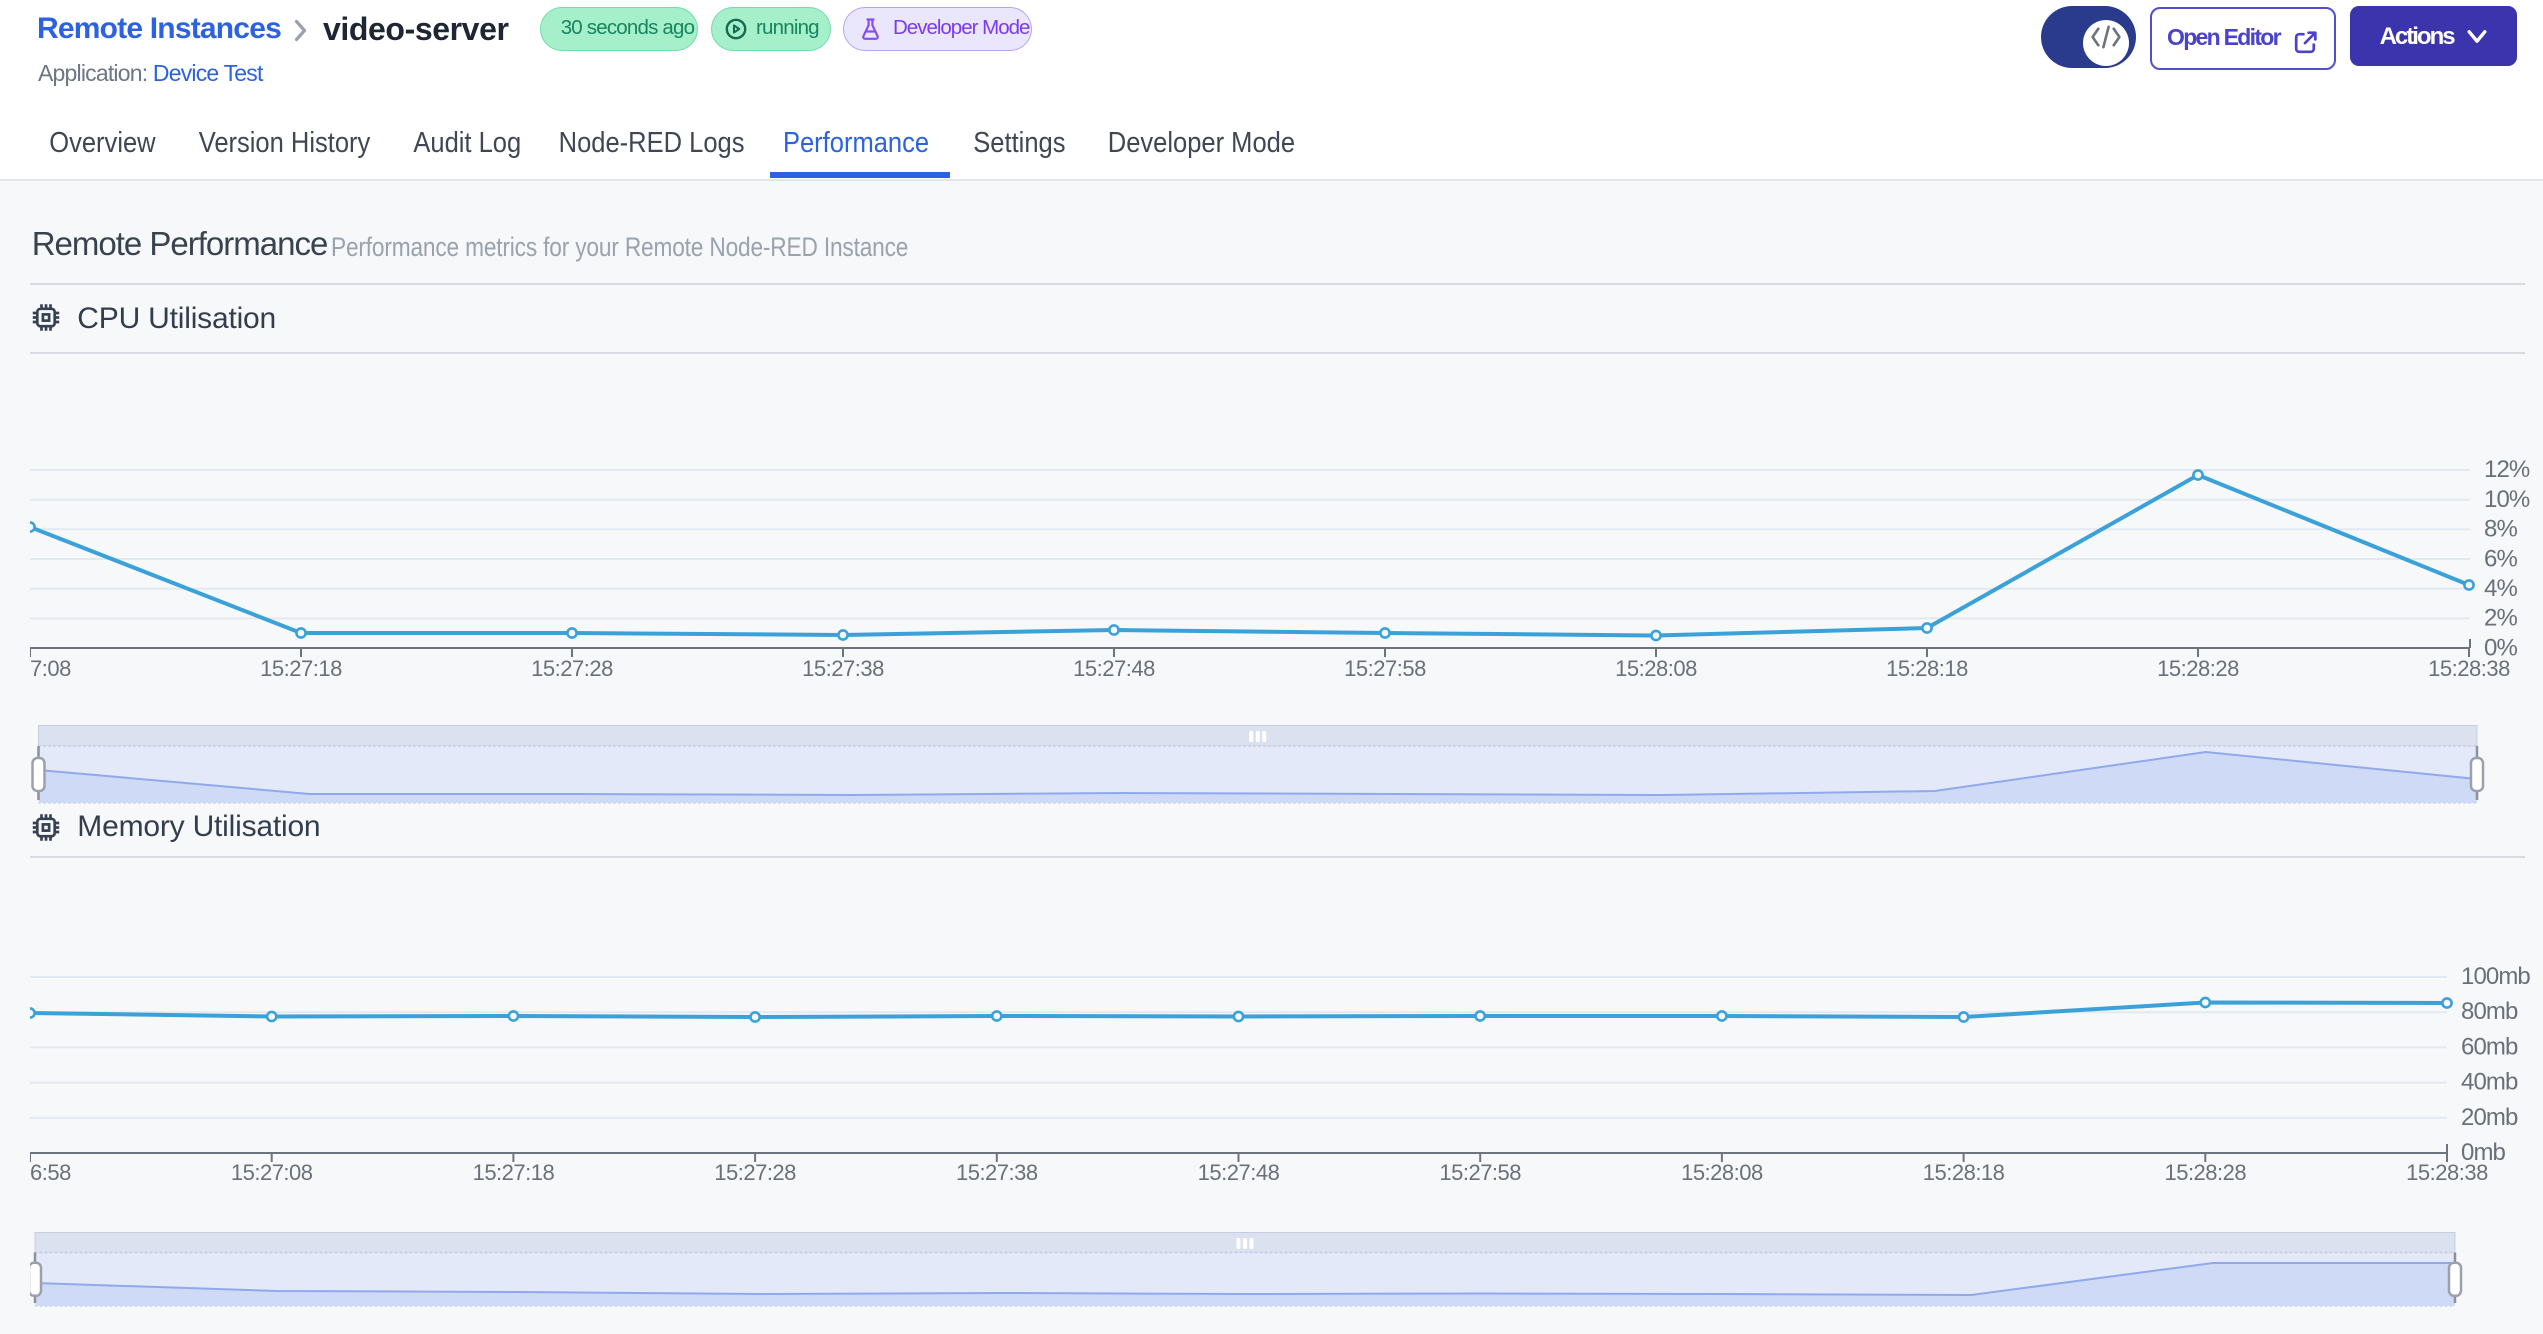 The height and width of the screenshot is (1334, 2543). Describe the element at coordinates (2489, 1082) in the screenshot. I see `svg-text: 40mb` at that location.